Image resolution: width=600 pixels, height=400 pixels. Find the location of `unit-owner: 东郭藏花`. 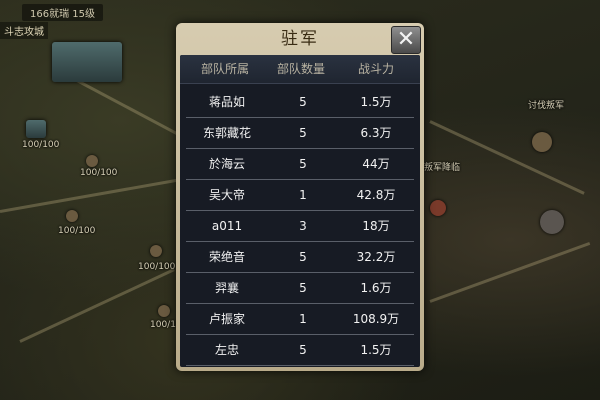

unit-owner: 东郭藏花 is located at coordinates (226, 133).